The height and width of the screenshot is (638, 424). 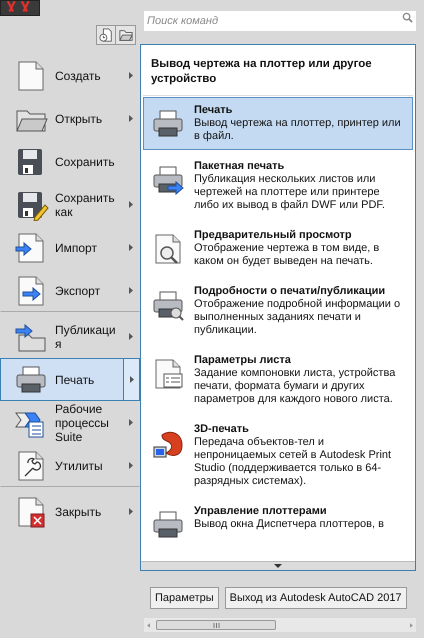 What do you see at coordinates (214, 110) in the screenshot?
I see `command-title: Печать` at bounding box center [214, 110].